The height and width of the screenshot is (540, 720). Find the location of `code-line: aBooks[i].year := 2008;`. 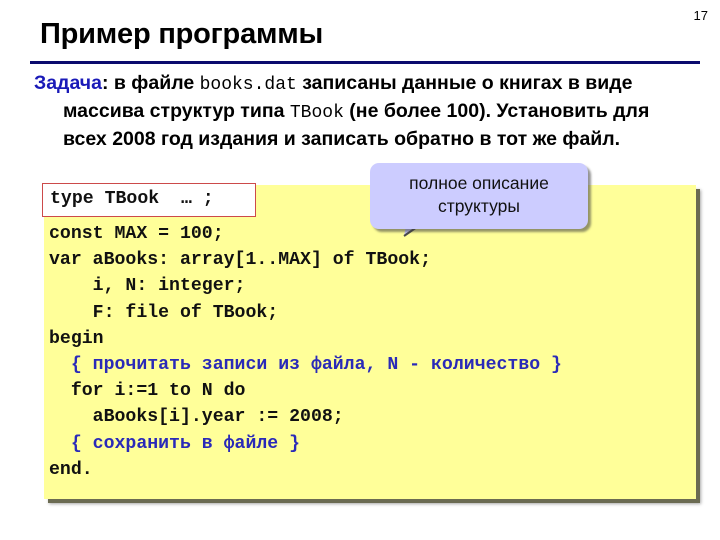

code-line: aBooks[i].year := 2008; is located at coordinates (196, 417).